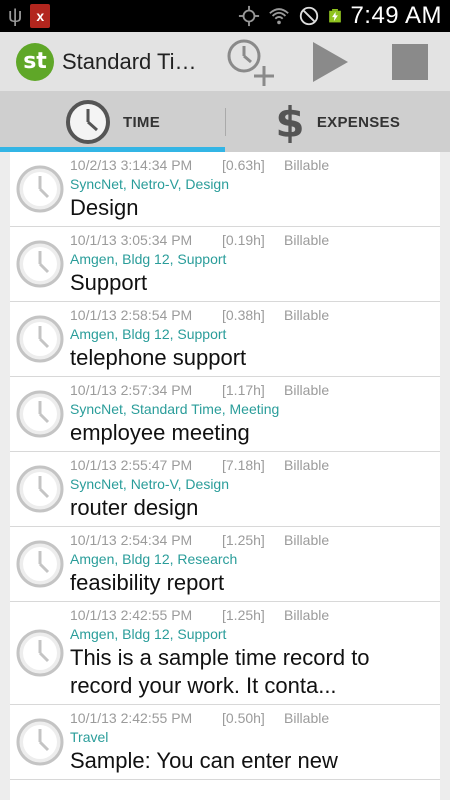 This screenshot has width=450, height=800. Describe the element at coordinates (204, 760) in the screenshot. I see `record-description: Sample: You can enter new` at that location.